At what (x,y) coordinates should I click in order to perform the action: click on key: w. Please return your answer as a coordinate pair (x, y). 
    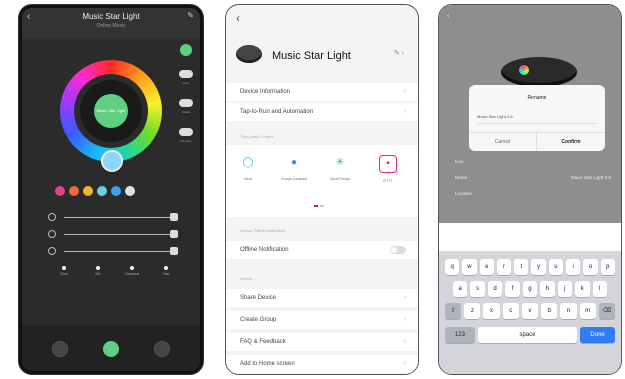
    Looking at the image, I should click on (469, 267).